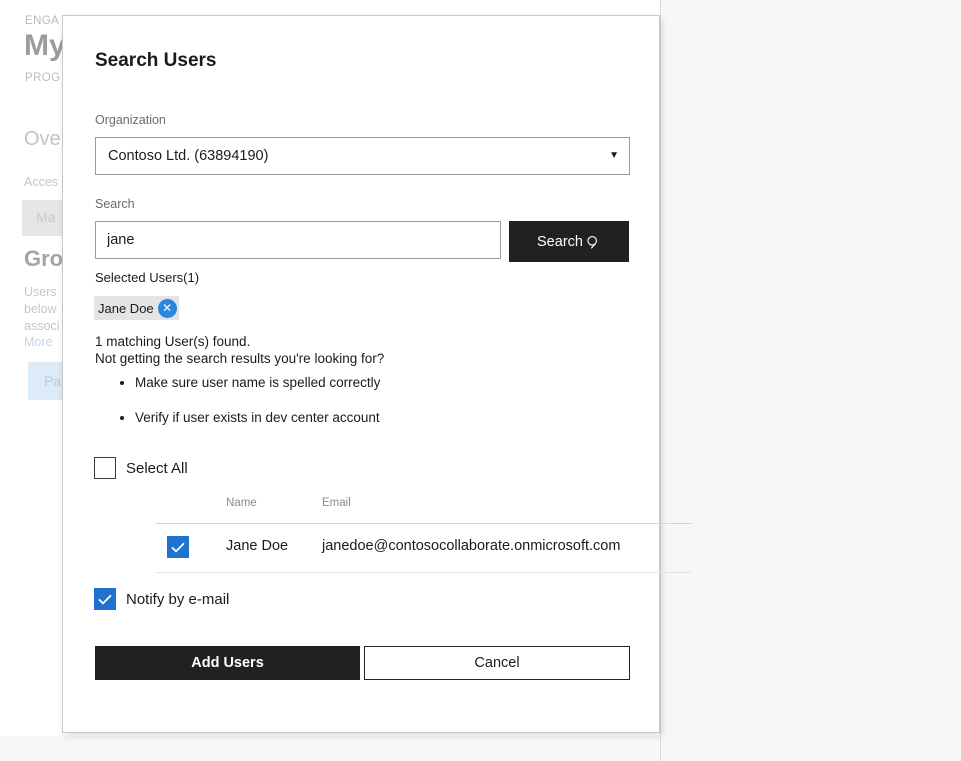  What do you see at coordinates (38, 342) in the screenshot?
I see `background-more-link: More` at bounding box center [38, 342].